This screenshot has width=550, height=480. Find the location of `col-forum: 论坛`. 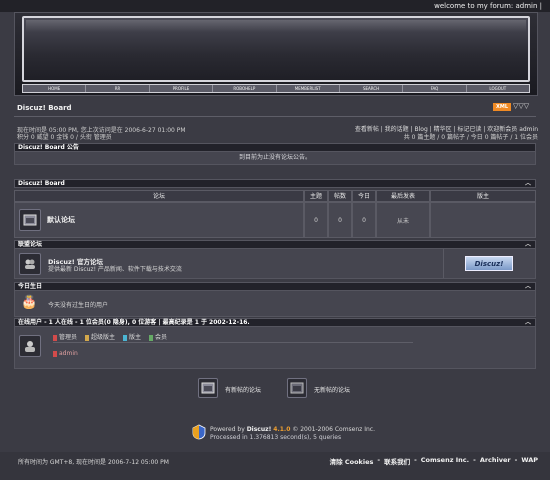

col-forum: 论坛 is located at coordinates (159, 196).